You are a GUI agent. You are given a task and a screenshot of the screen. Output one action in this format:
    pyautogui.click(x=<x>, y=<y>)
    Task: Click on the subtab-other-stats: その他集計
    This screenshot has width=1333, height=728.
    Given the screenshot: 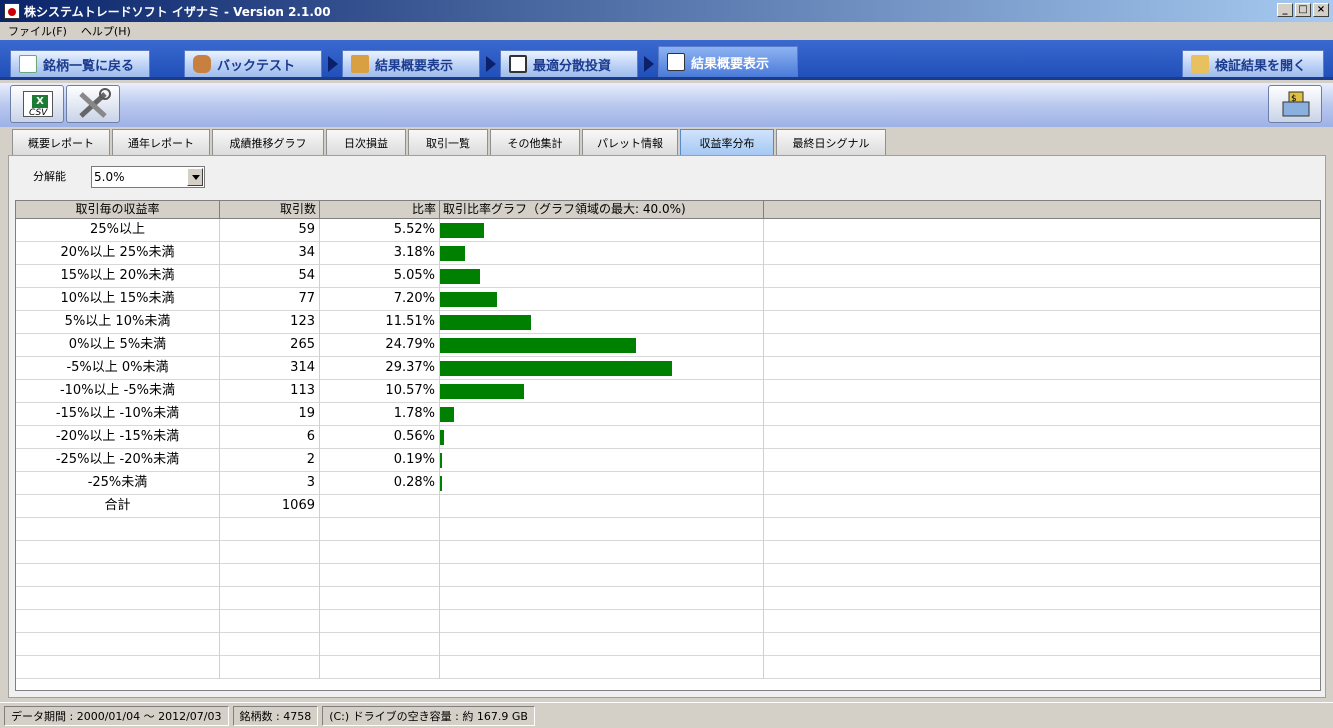 What is the action you would take?
    pyautogui.click(x=535, y=142)
    